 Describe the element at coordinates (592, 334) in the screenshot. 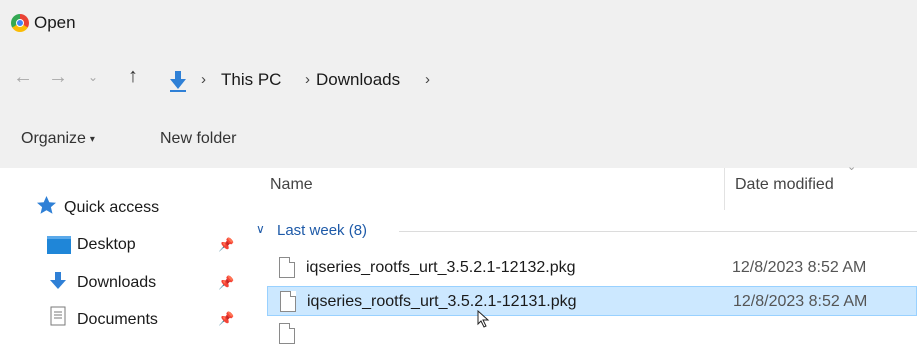

I see `table-row-partial` at that location.